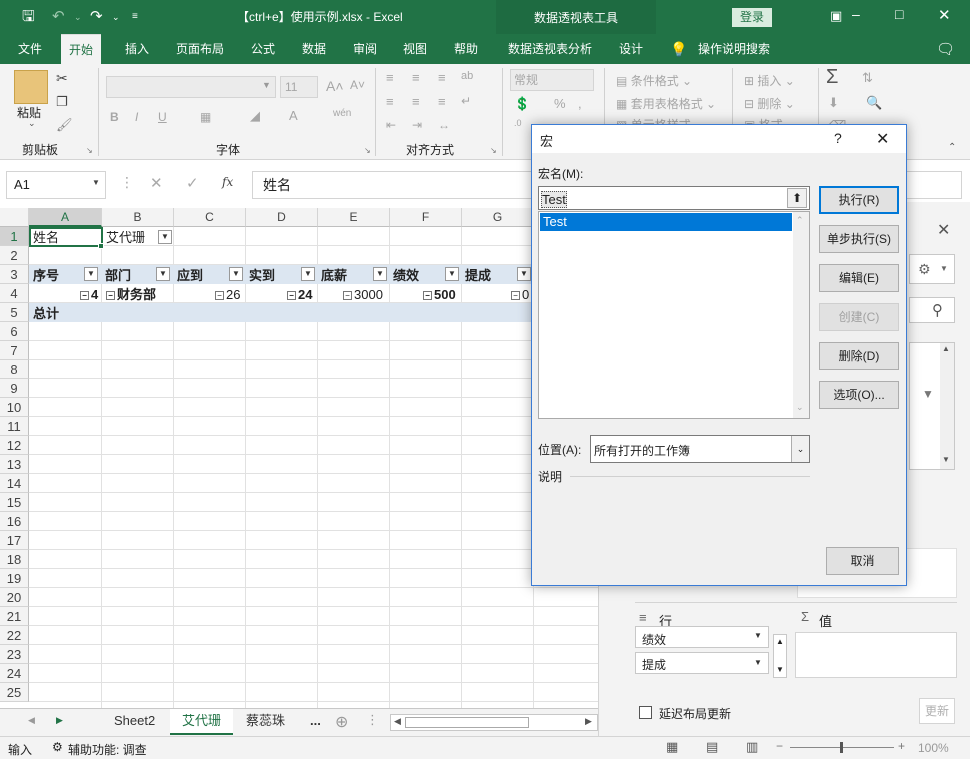 The height and width of the screenshot is (759, 970). I want to click on tab-page-layout: 页面布局, so click(200, 49).